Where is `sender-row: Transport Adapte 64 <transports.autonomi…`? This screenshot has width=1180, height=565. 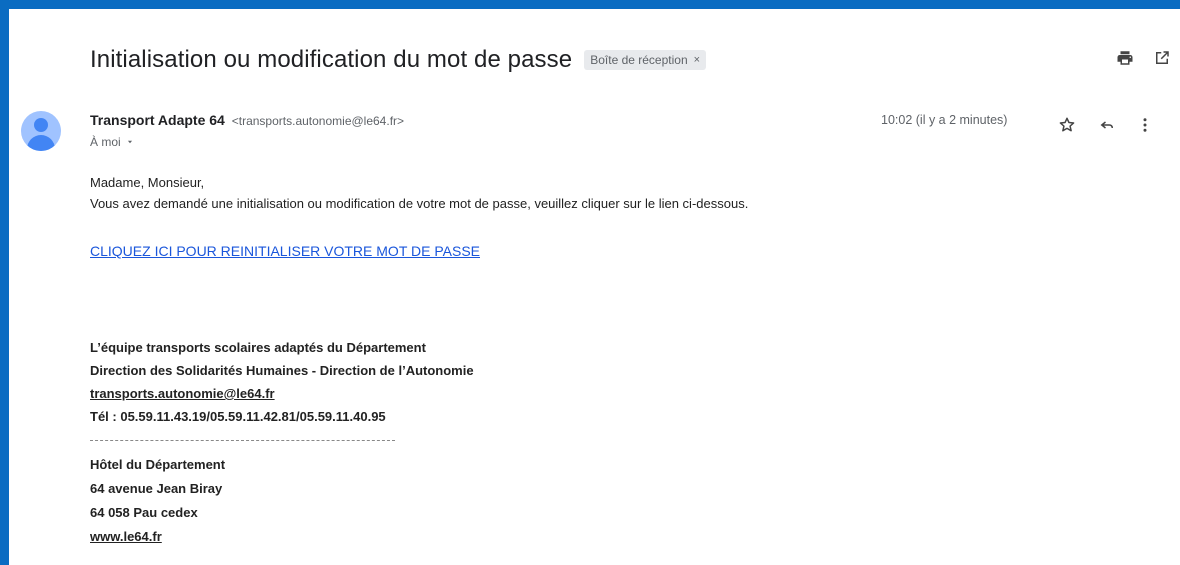
sender-row: Transport Adapte 64 <transports.autonomi… is located at coordinates (247, 120).